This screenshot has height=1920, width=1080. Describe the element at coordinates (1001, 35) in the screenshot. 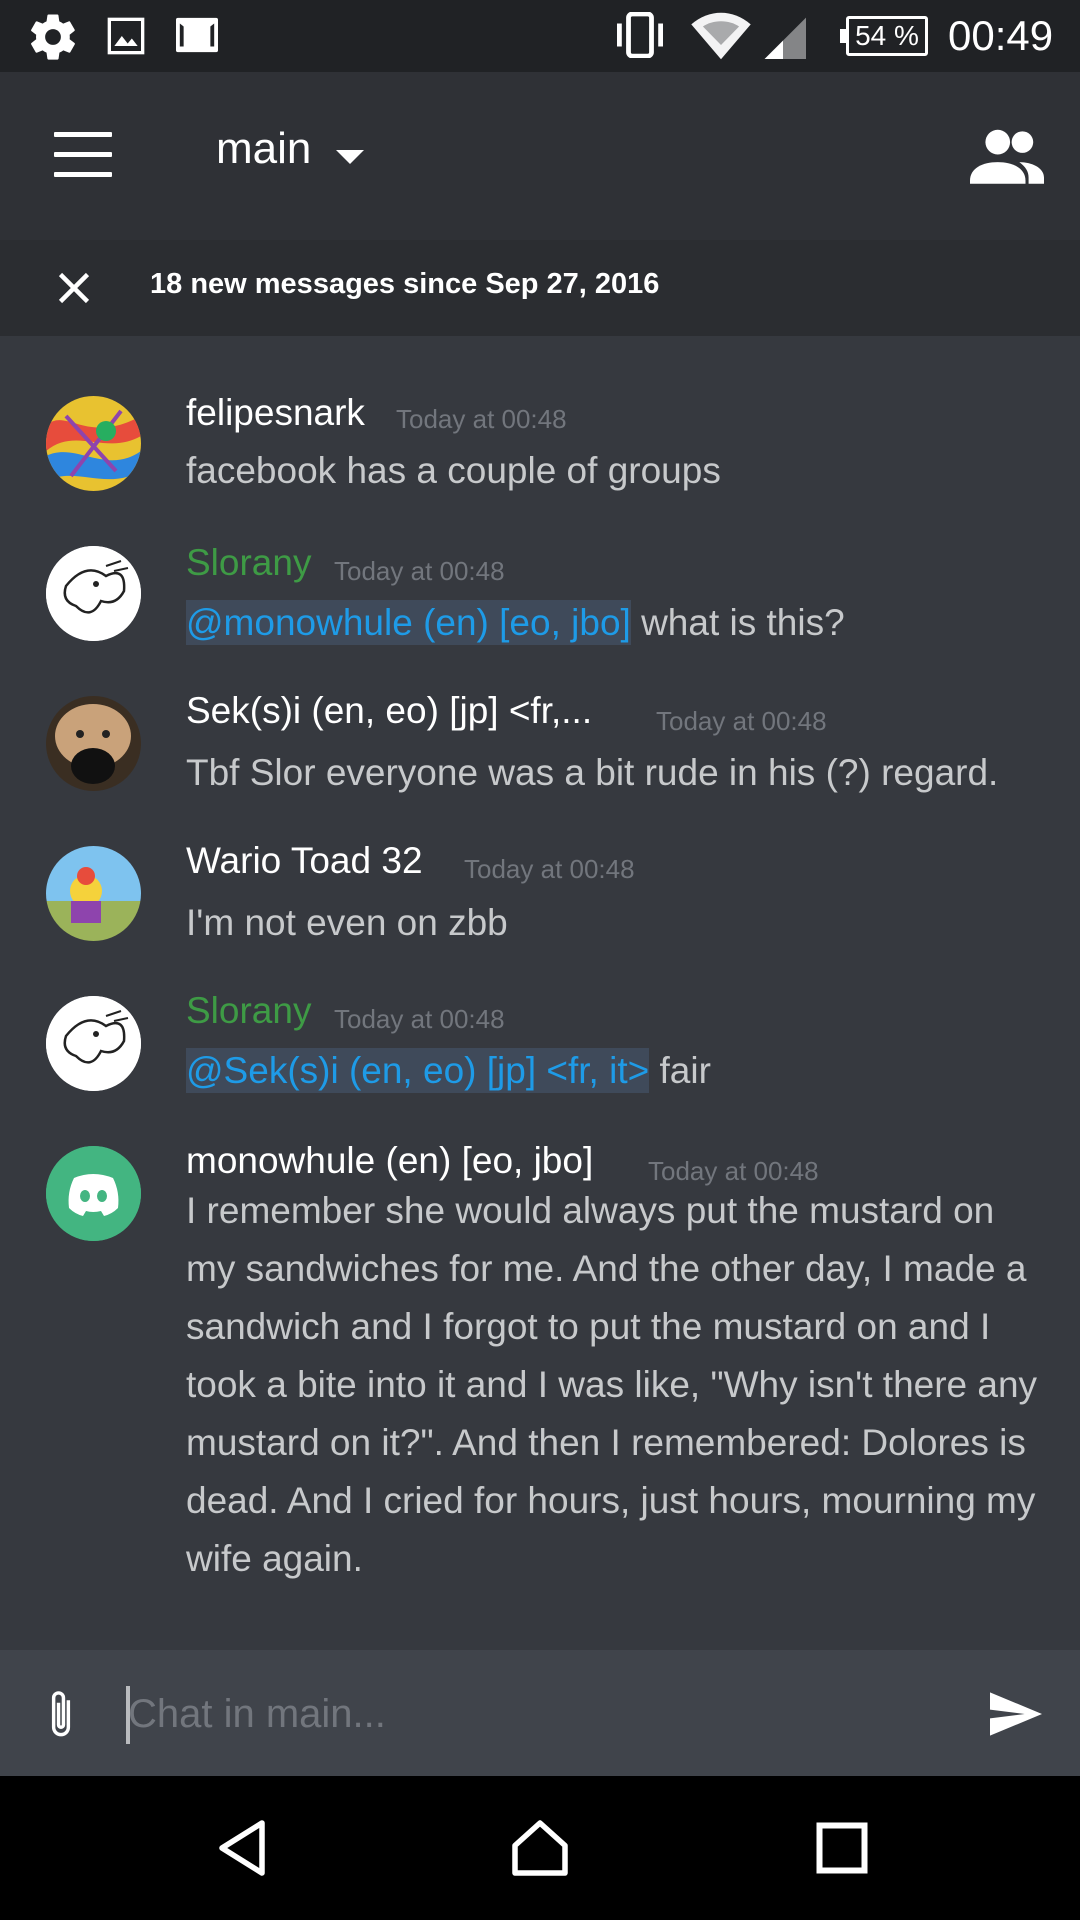

I see `clock: 00:49` at that location.